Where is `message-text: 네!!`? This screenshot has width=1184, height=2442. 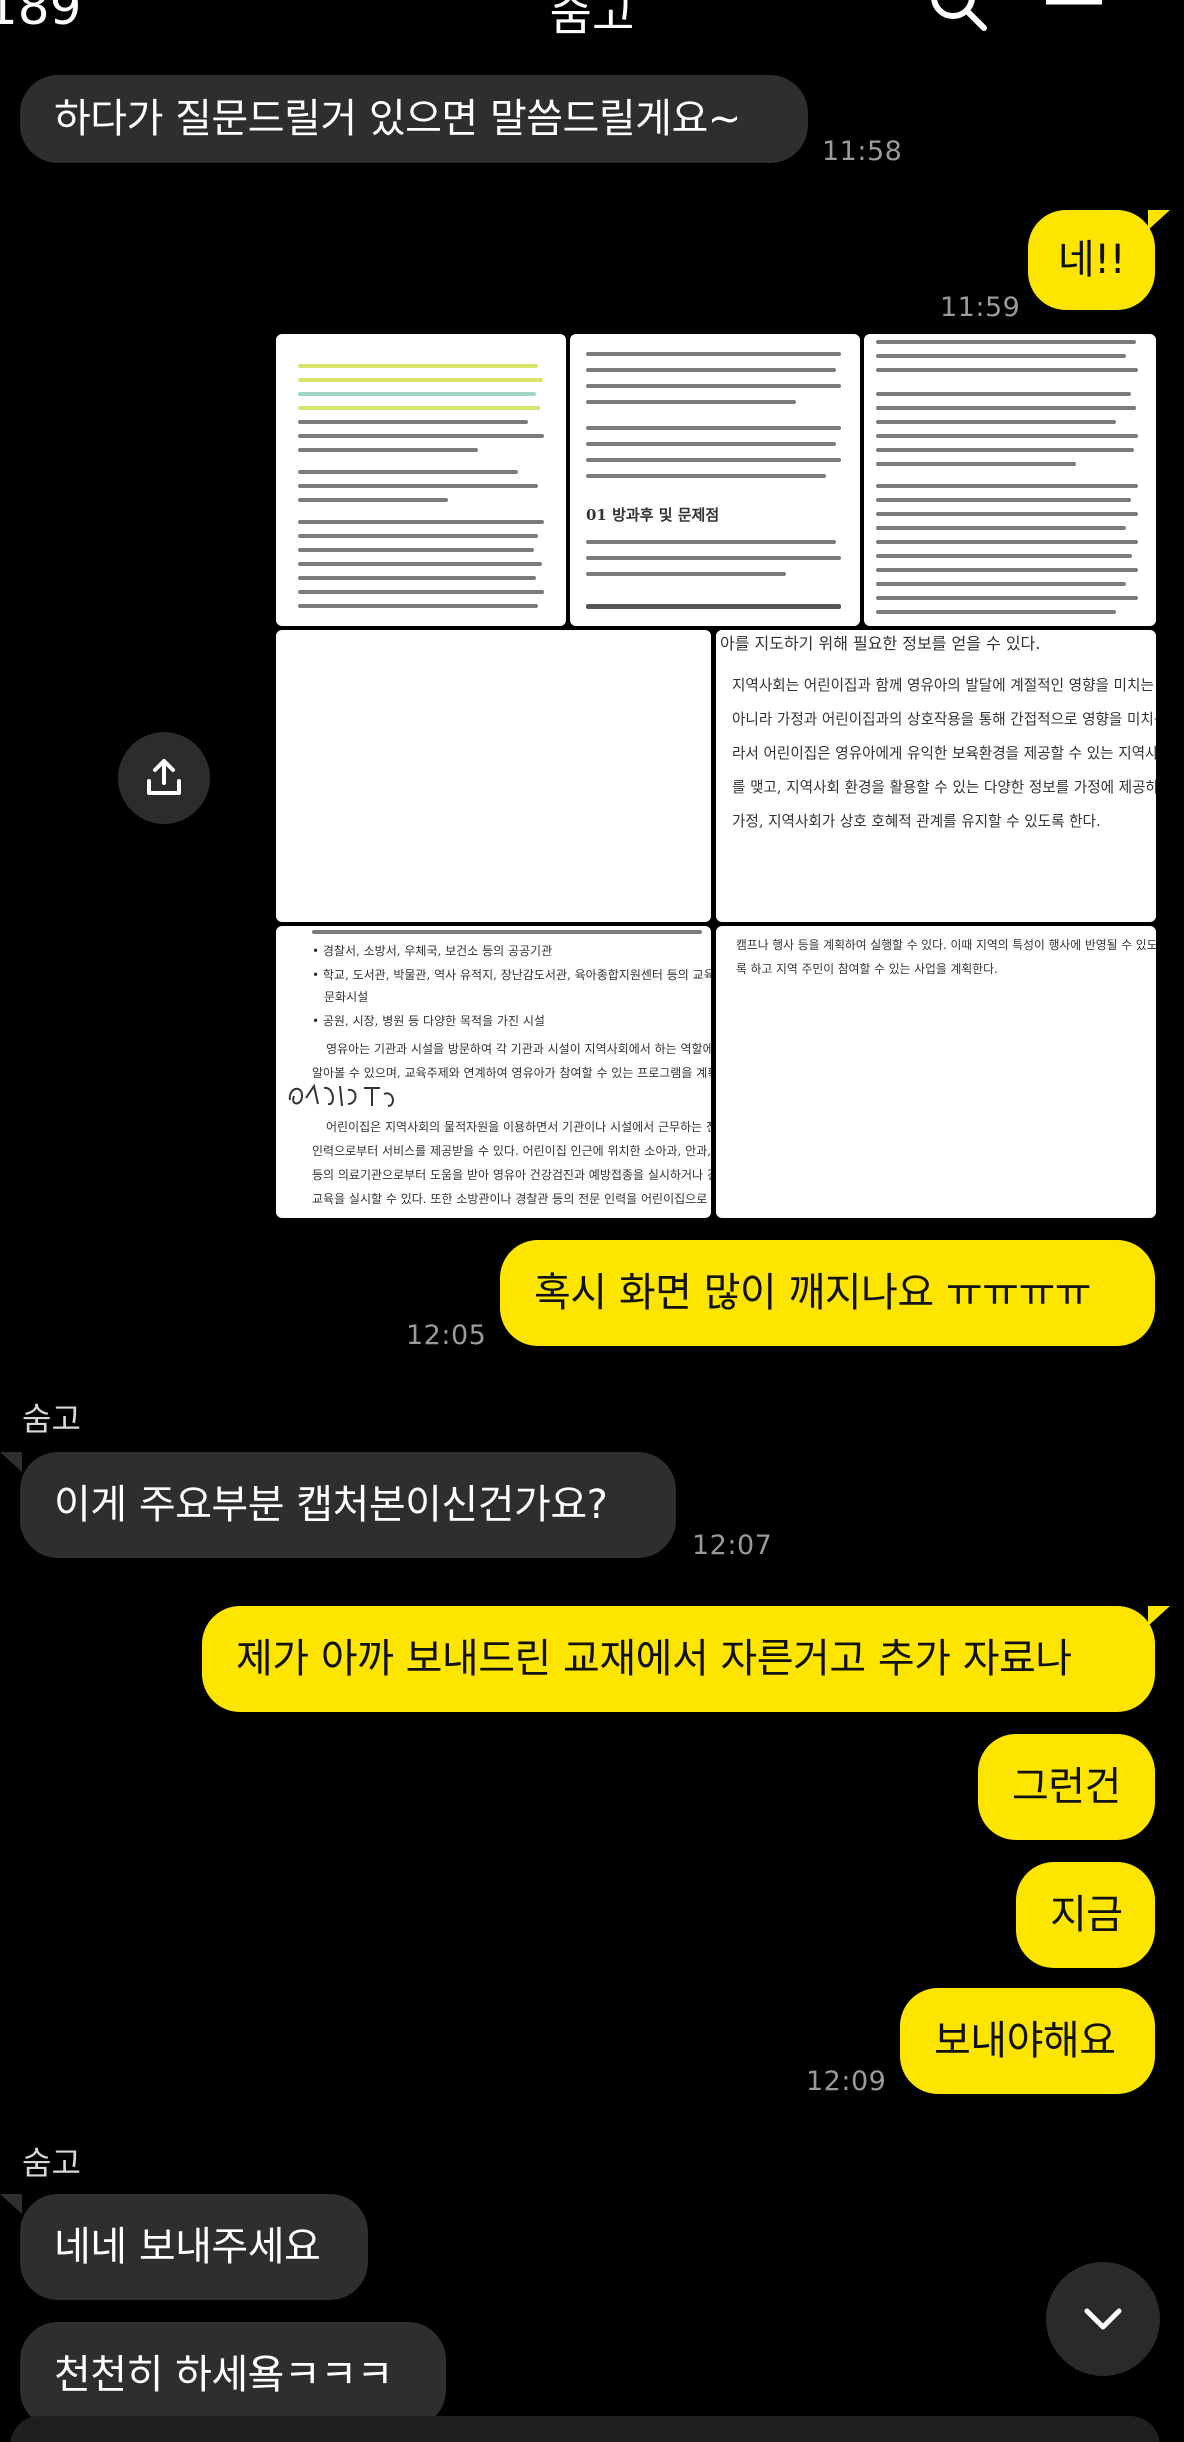 message-text: 네!! is located at coordinates (1091, 260).